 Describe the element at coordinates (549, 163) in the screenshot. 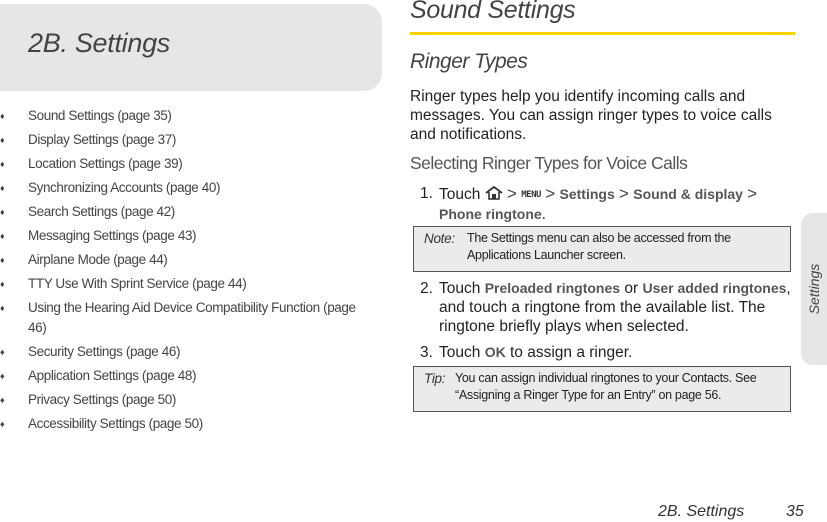

I see `procedure-title: Selecting Ringer Types for Voice Calls` at that location.